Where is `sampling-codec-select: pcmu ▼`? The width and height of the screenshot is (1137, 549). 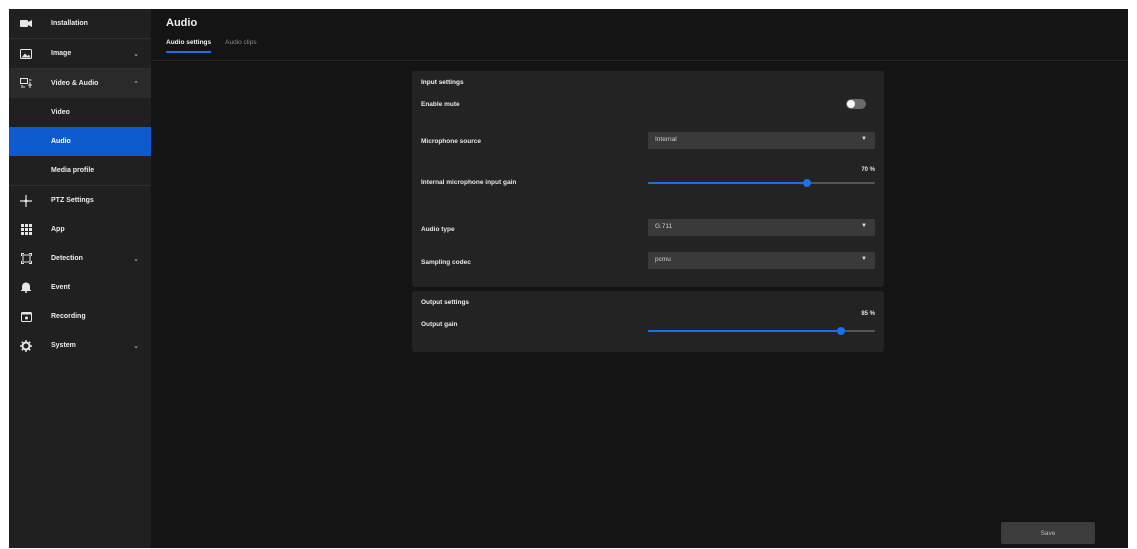 sampling-codec-select: pcmu ▼ is located at coordinates (761, 260).